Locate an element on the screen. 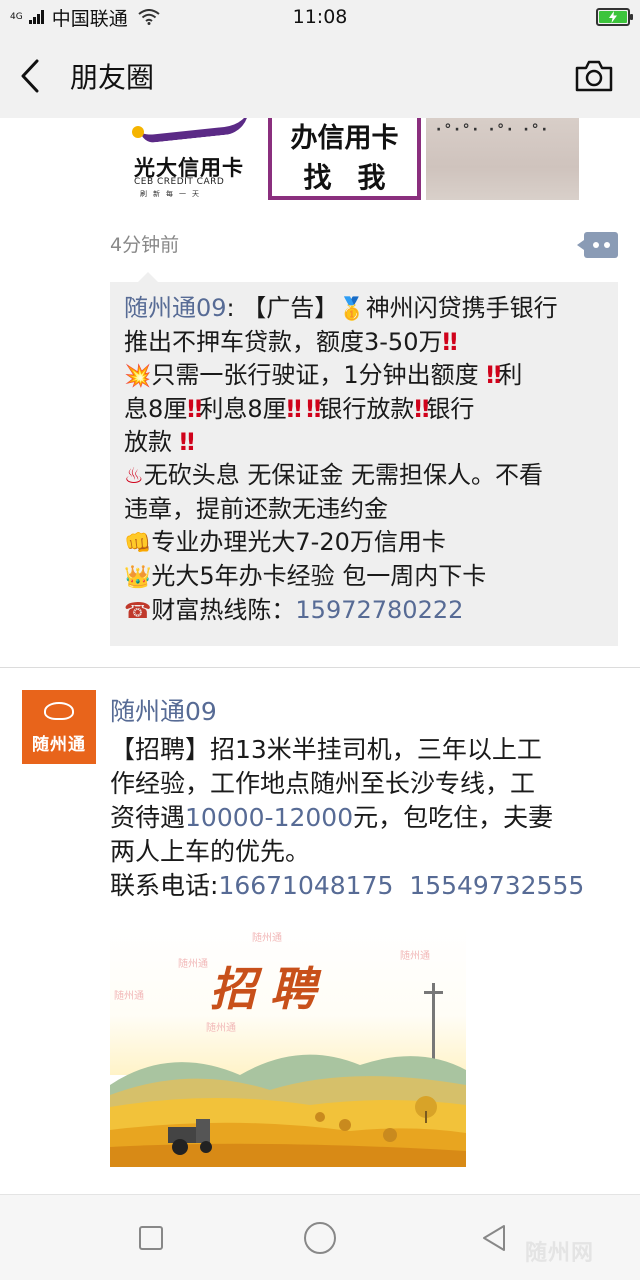 This screenshot has width=640, height=1280. crown-icon: 👑 is located at coordinates (138, 577).